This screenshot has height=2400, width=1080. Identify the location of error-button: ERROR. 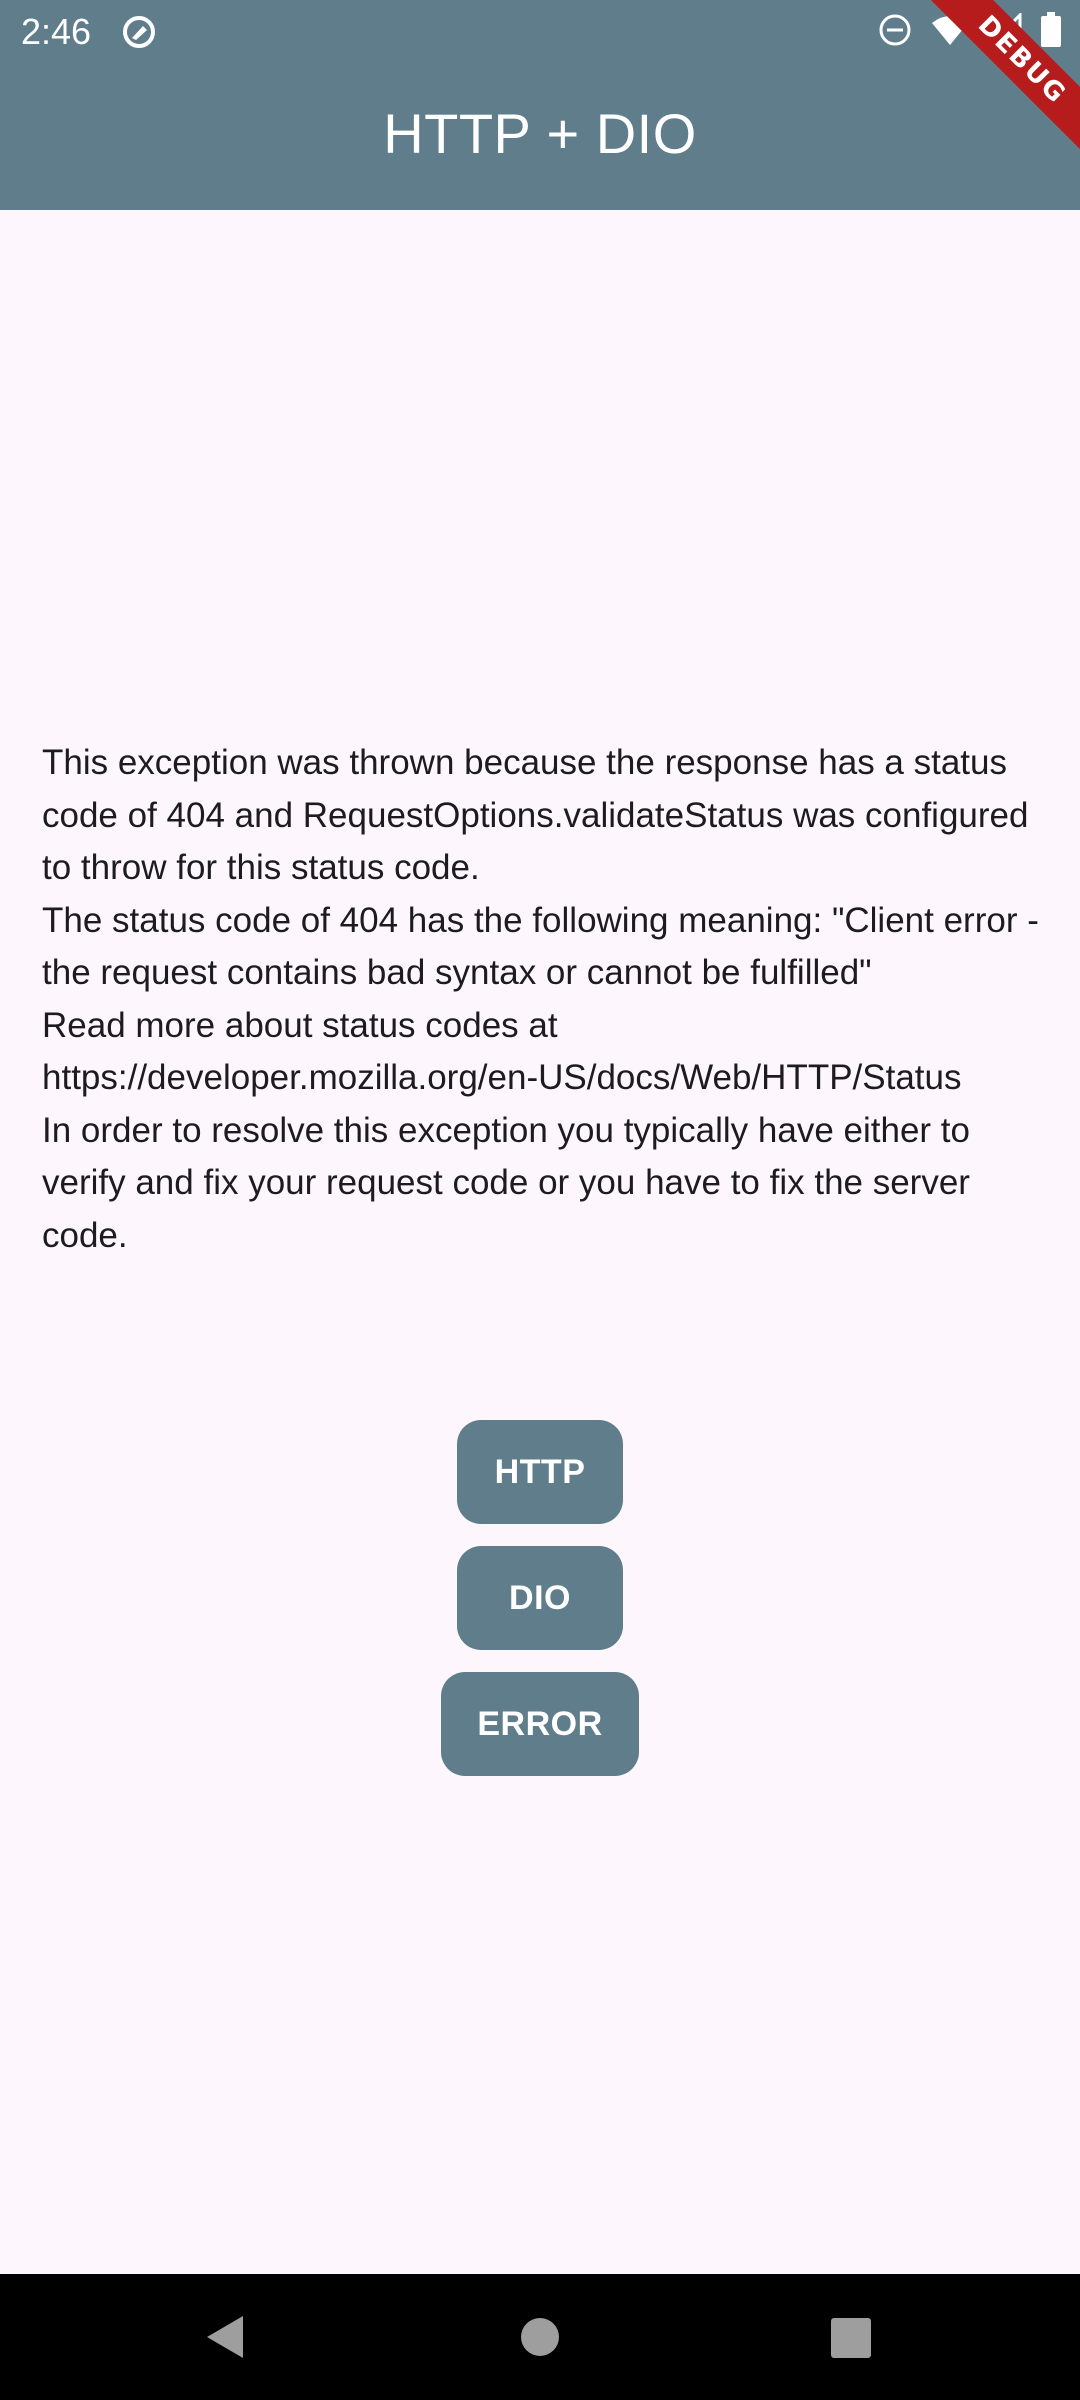
(540, 1724).